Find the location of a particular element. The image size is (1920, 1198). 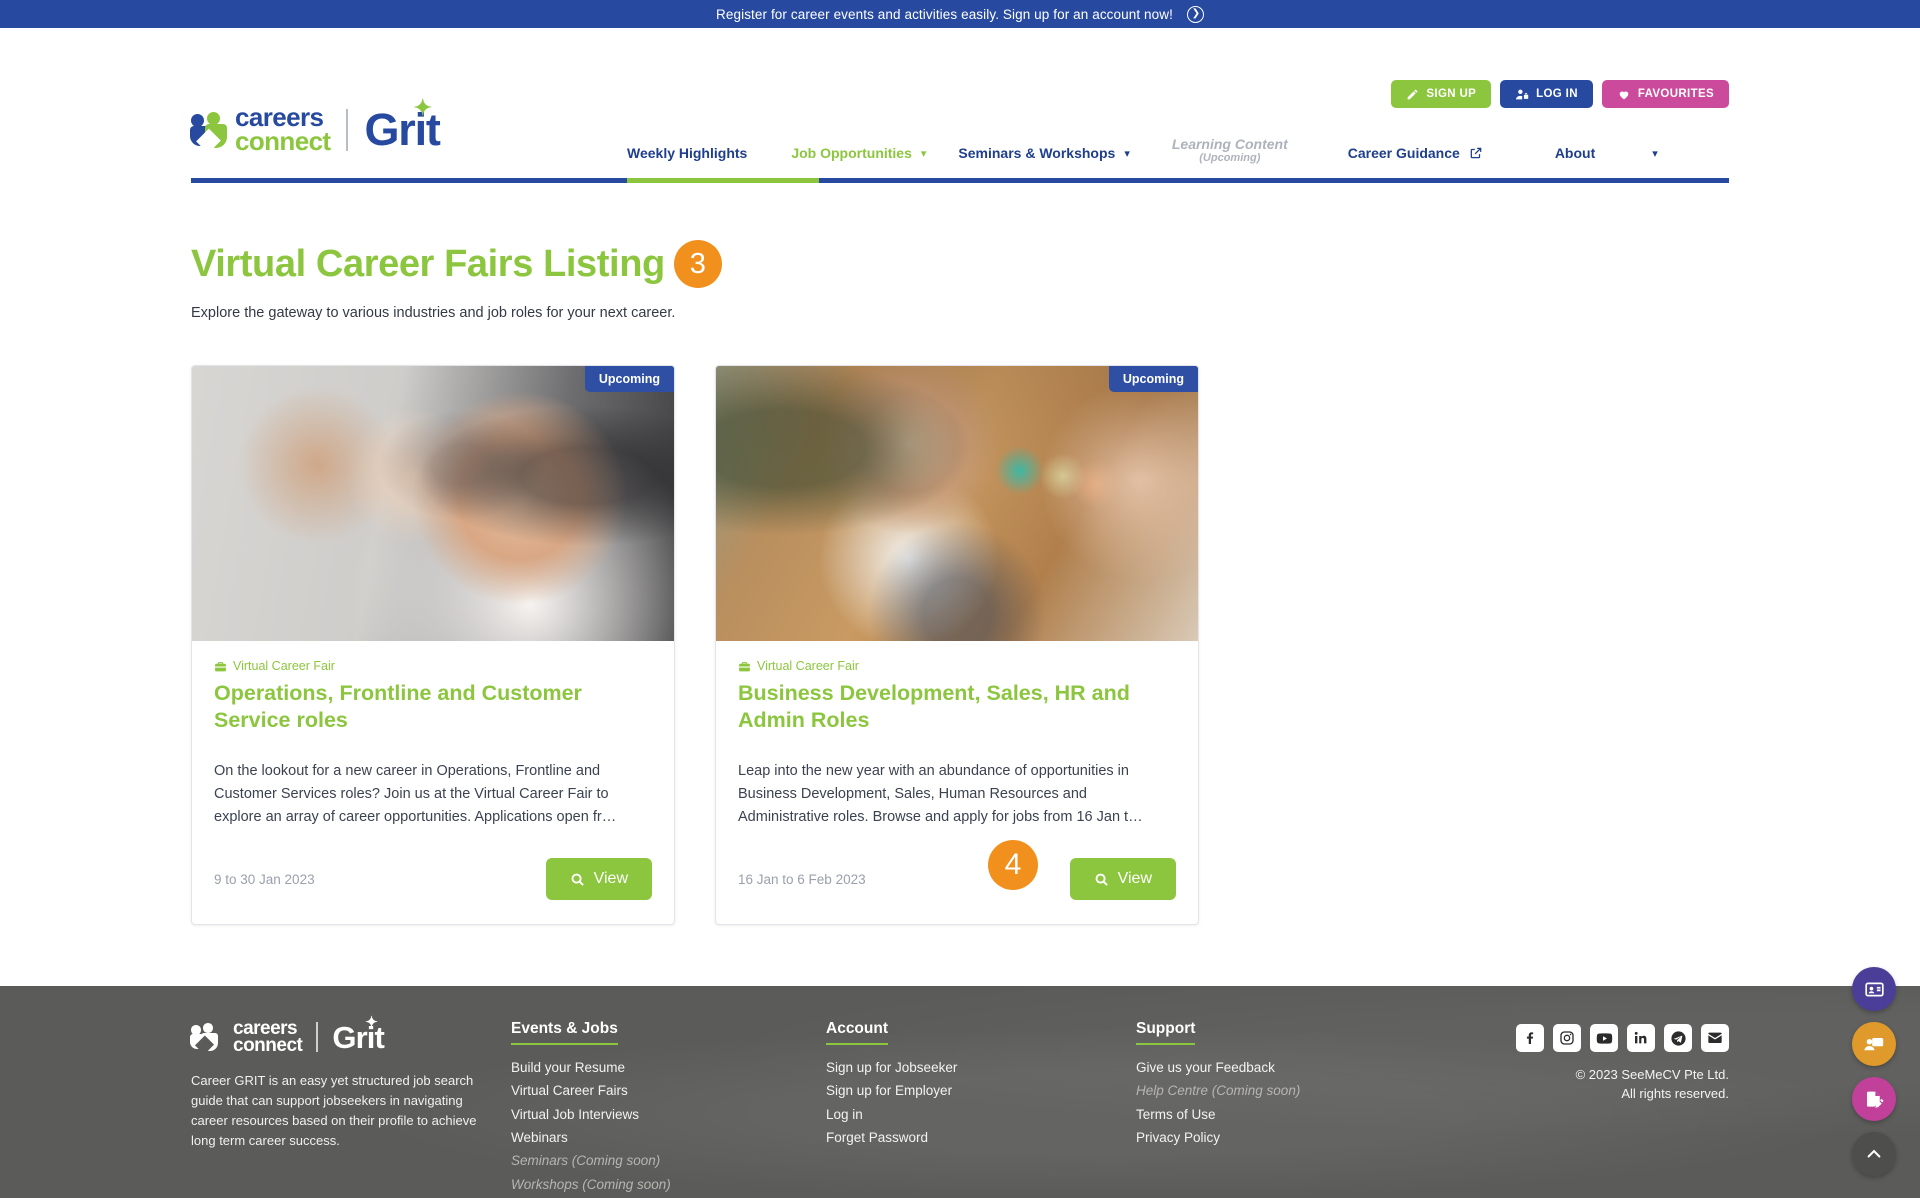

facebook-link is located at coordinates (1530, 1038).